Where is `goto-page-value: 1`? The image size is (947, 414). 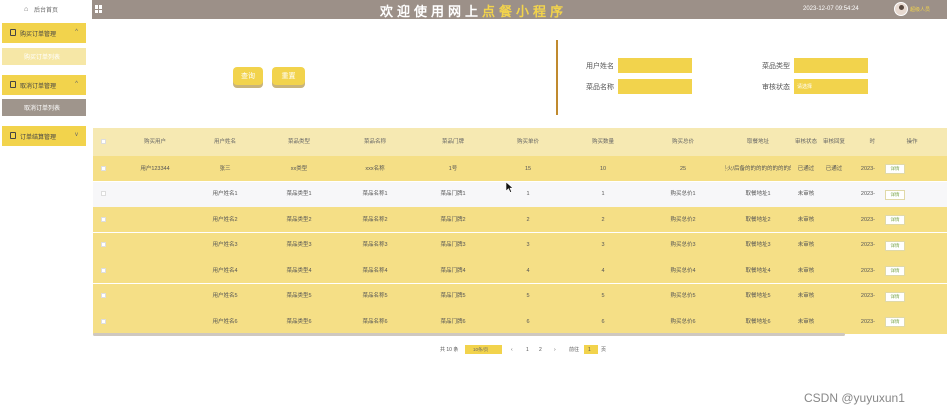 goto-page-value: 1 is located at coordinates (589, 349).